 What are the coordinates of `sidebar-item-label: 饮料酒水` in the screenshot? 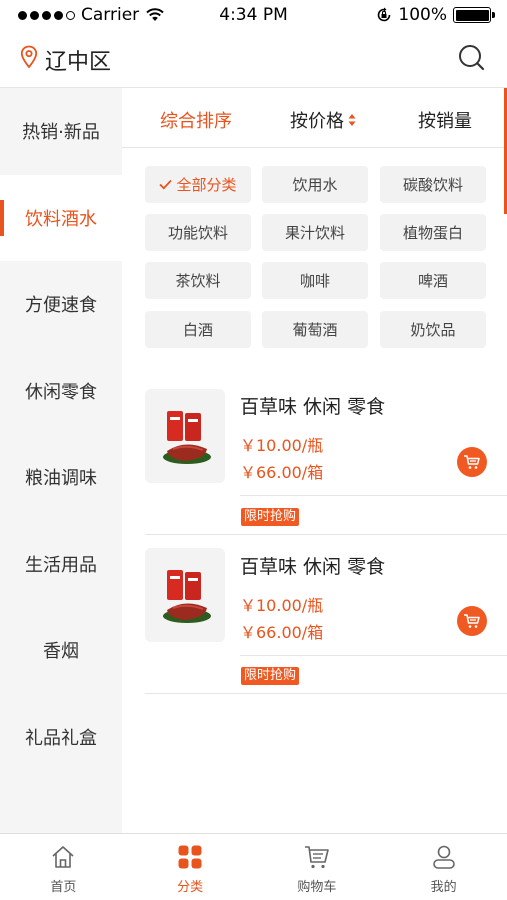 It's located at (61, 219).